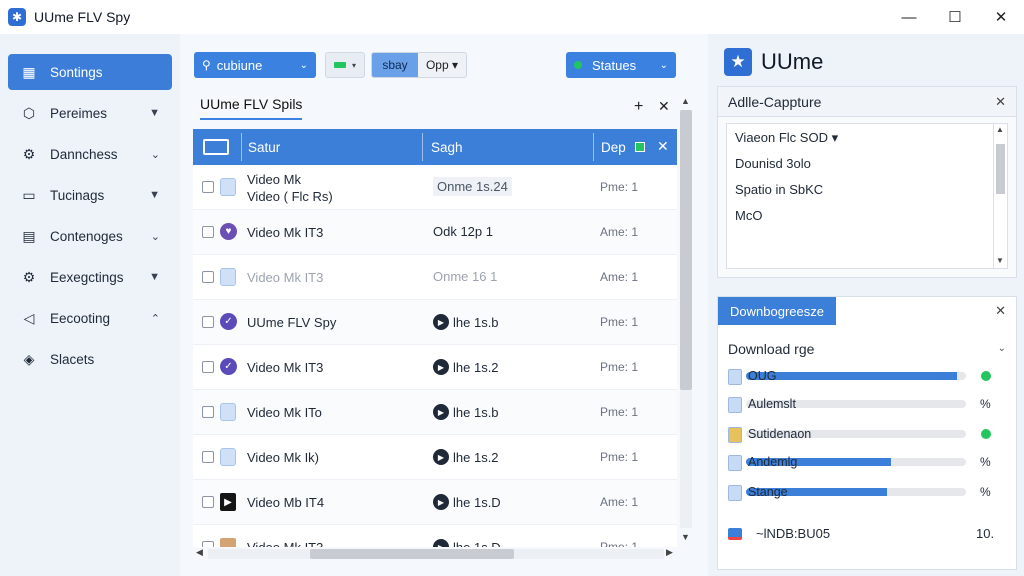 The height and width of the screenshot is (576, 1024). Describe the element at coordinates (255, 65) in the screenshot. I see `user-dropdown: ⚲ cubiune ⌄` at that location.